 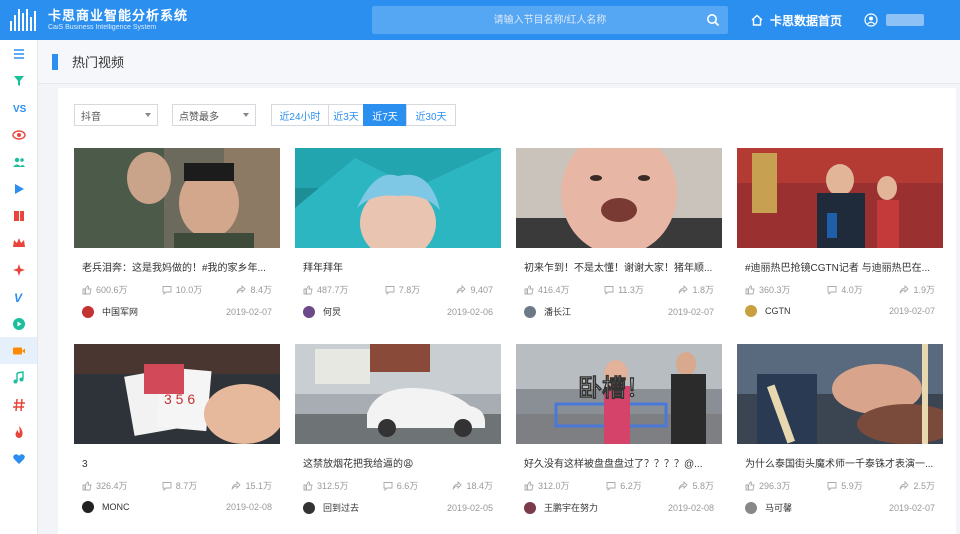 I want to click on hashtag-icon, so click(x=18, y=404).